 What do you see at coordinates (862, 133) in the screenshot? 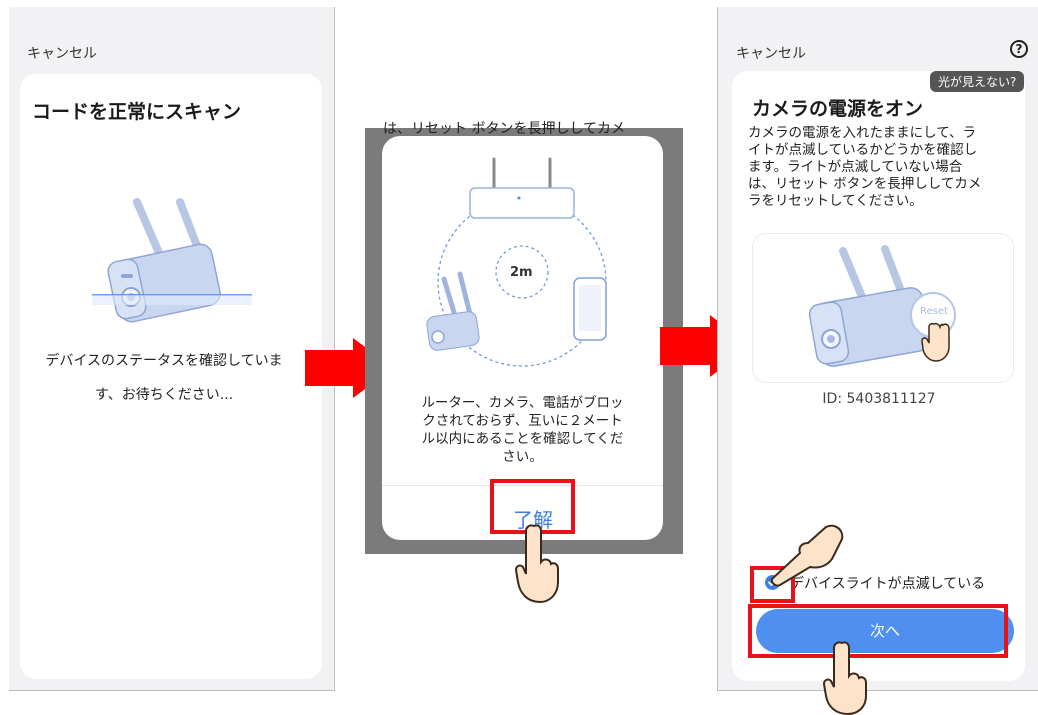
I see `instruction-line1: カメラの電源を入れたままにして、ラ` at bounding box center [862, 133].